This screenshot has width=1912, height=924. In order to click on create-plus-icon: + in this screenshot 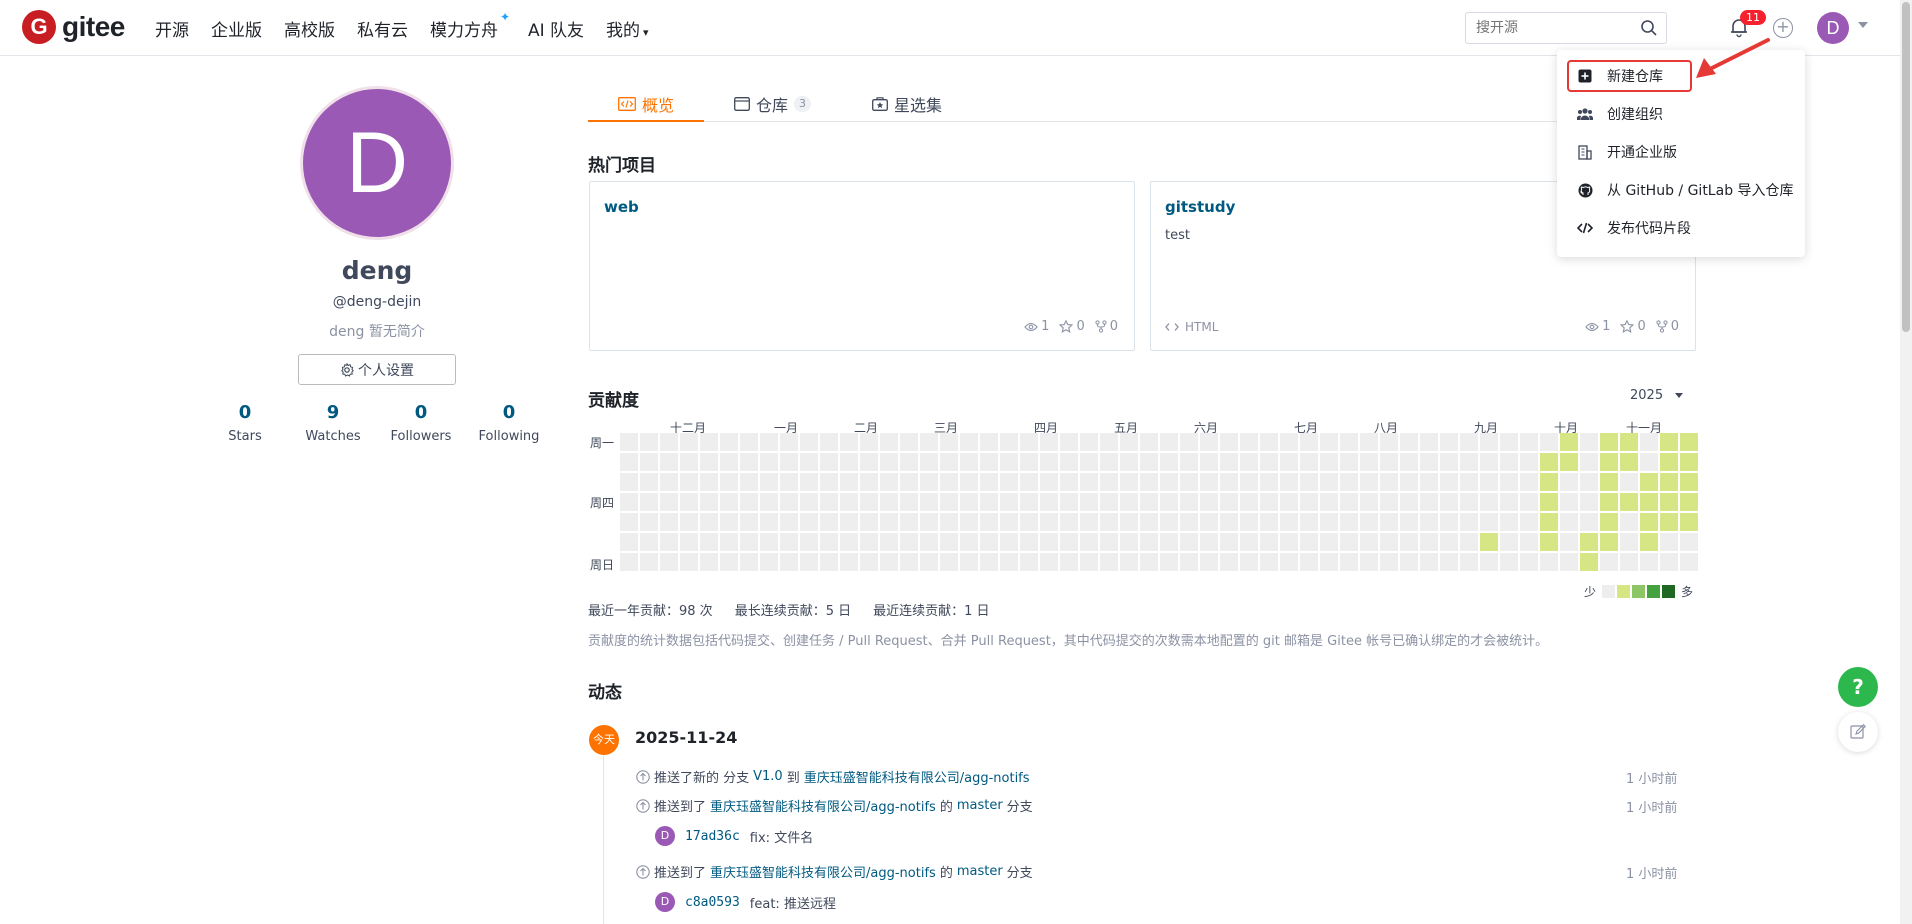, I will do `click(1783, 28)`.